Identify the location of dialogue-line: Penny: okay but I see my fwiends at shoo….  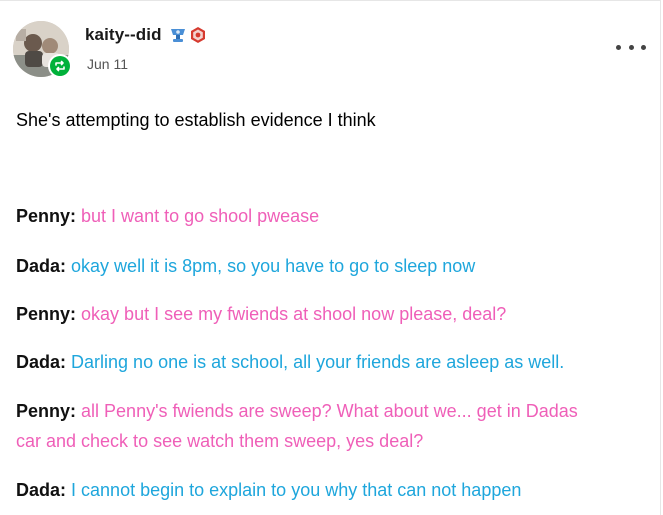
(330, 314).